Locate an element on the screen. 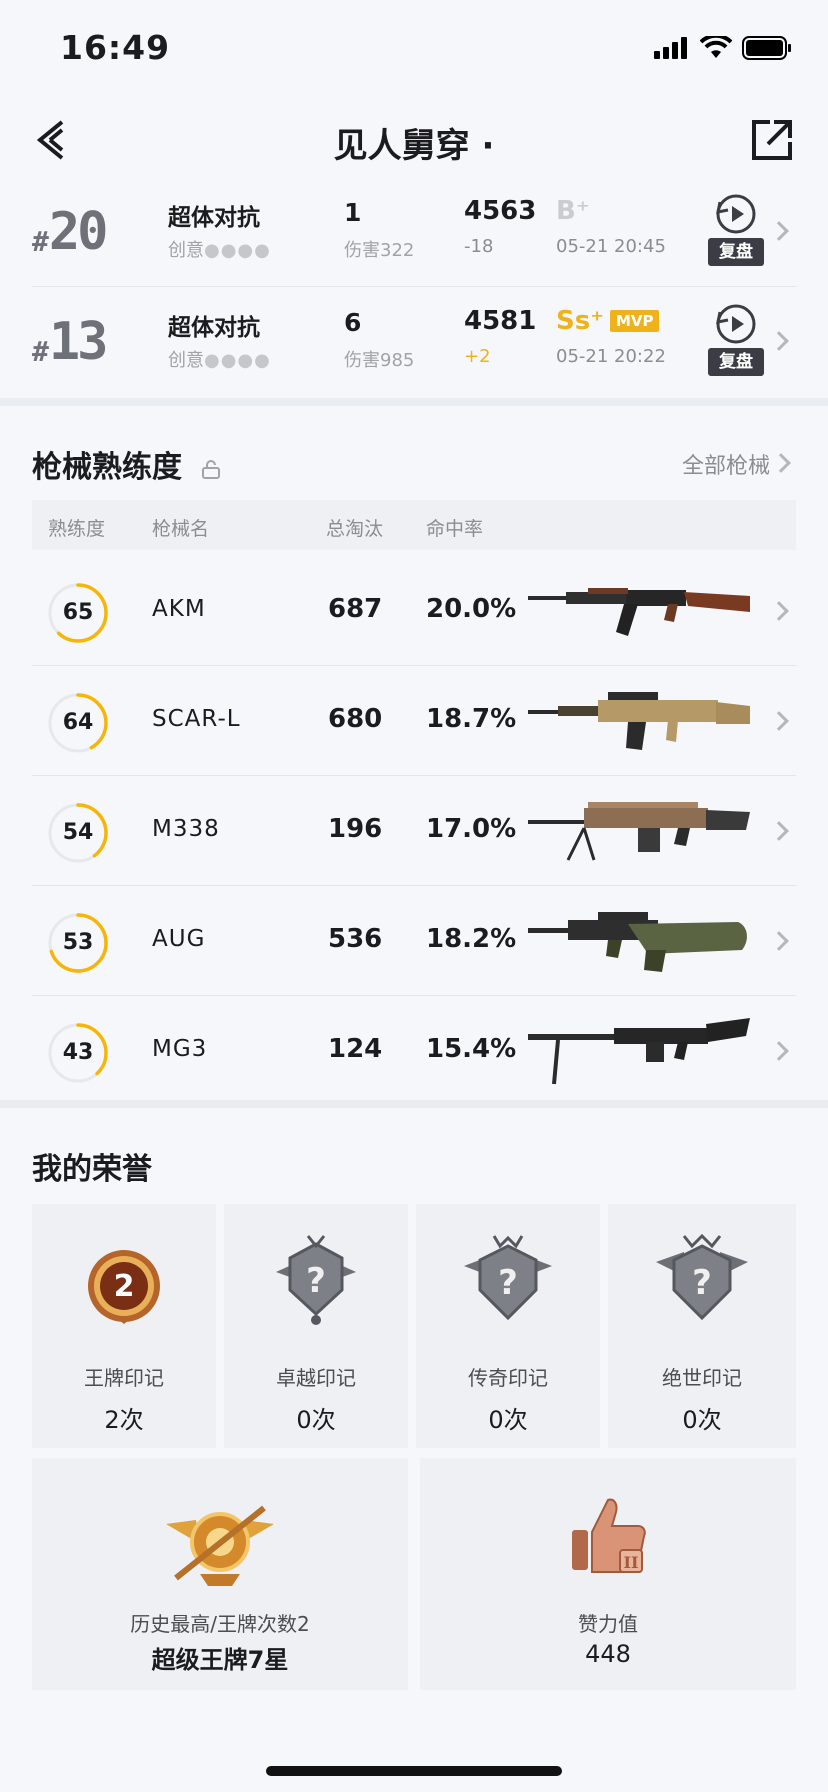 The width and height of the screenshot is (828, 1792). scar-l-image is located at coordinates (639, 720).